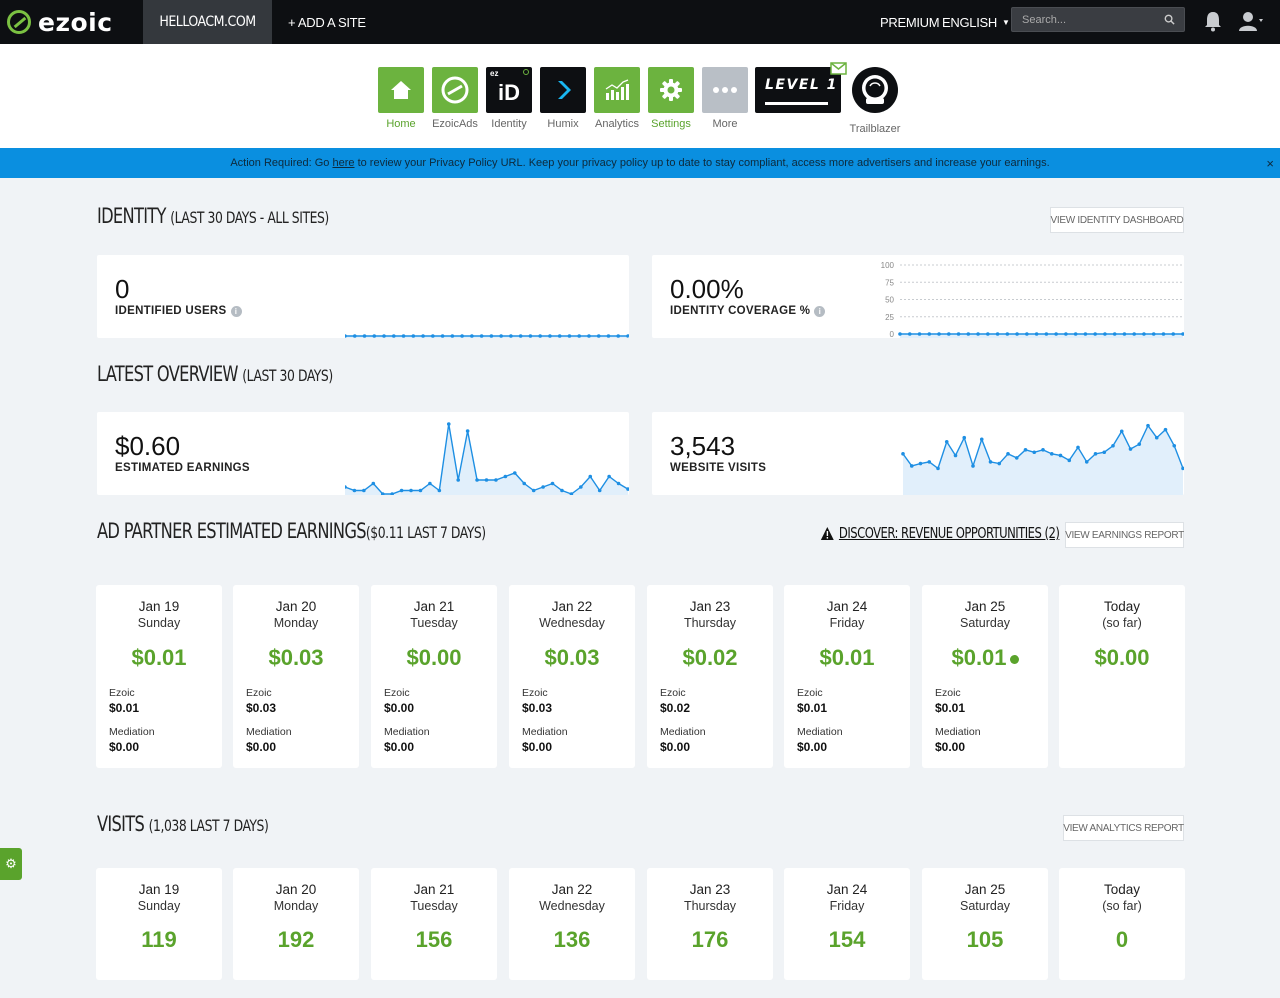  I want to click on search-input, so click(1087, 19).